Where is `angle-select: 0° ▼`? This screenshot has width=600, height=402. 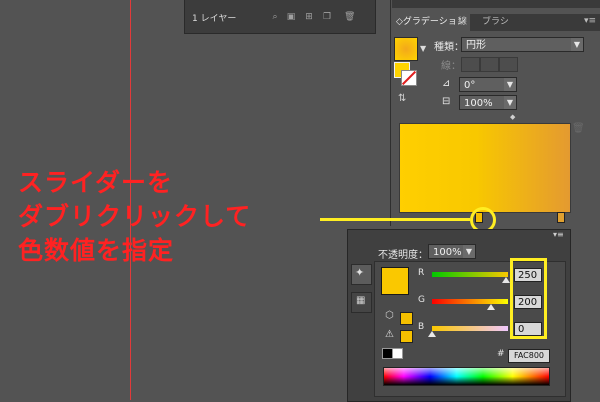
angle-select: 0° ▼ is located at coordinates (488, 84).